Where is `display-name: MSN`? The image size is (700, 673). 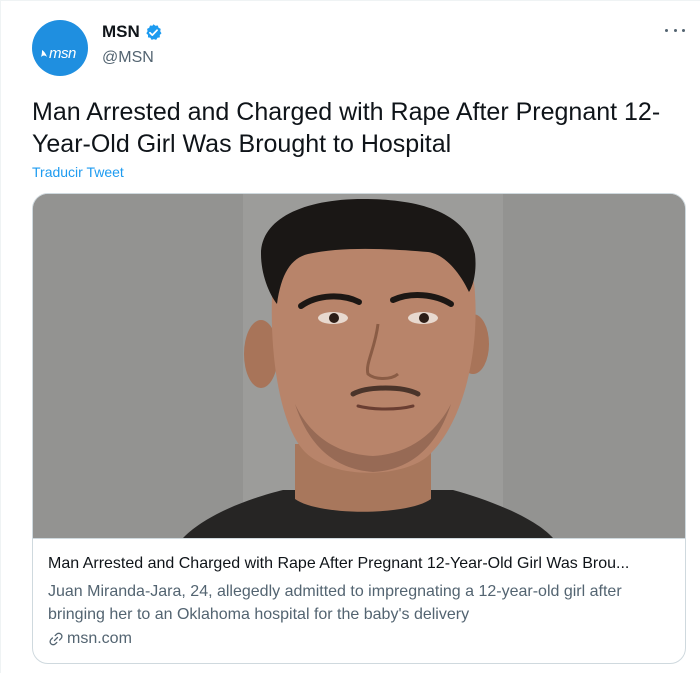 display-name: MSN is located at coordinates (121, 32).